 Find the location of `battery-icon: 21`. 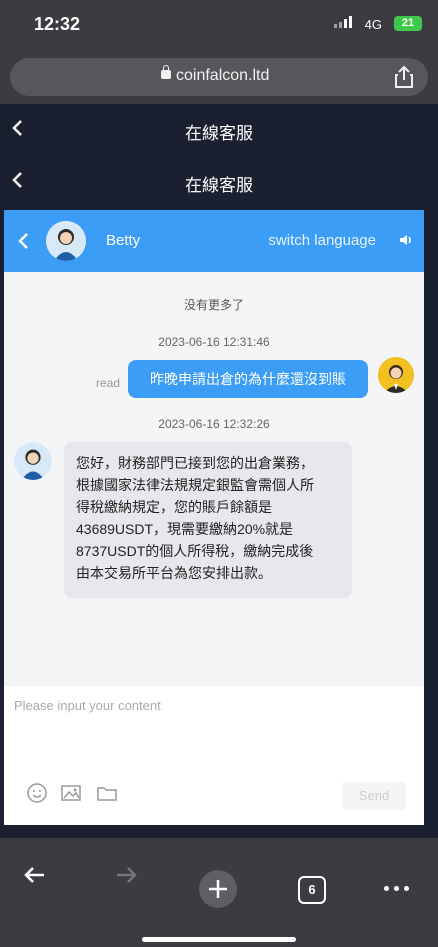

battery-icon: 21 is located at coordinates (408, 23).